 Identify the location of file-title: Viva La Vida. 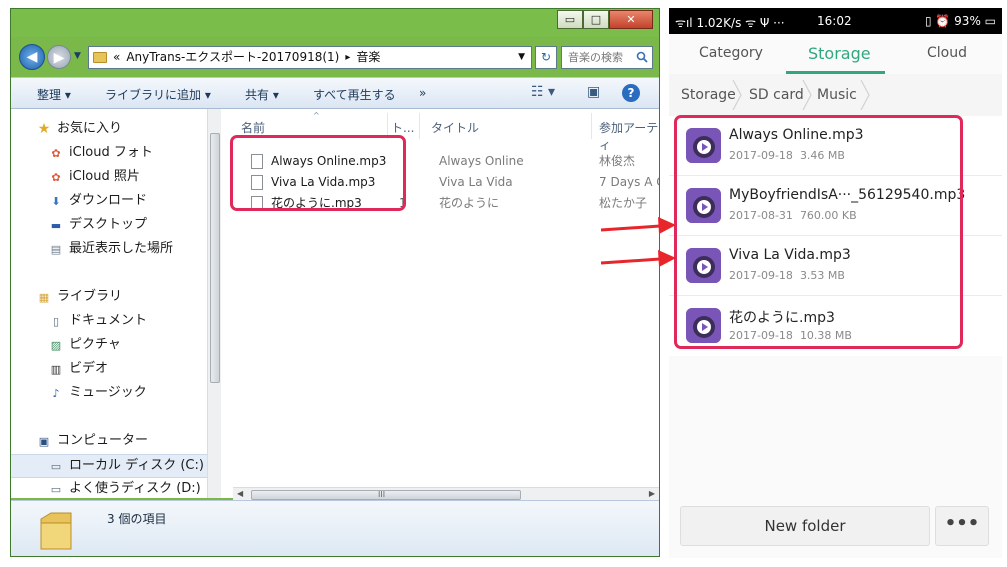
(476, 182).